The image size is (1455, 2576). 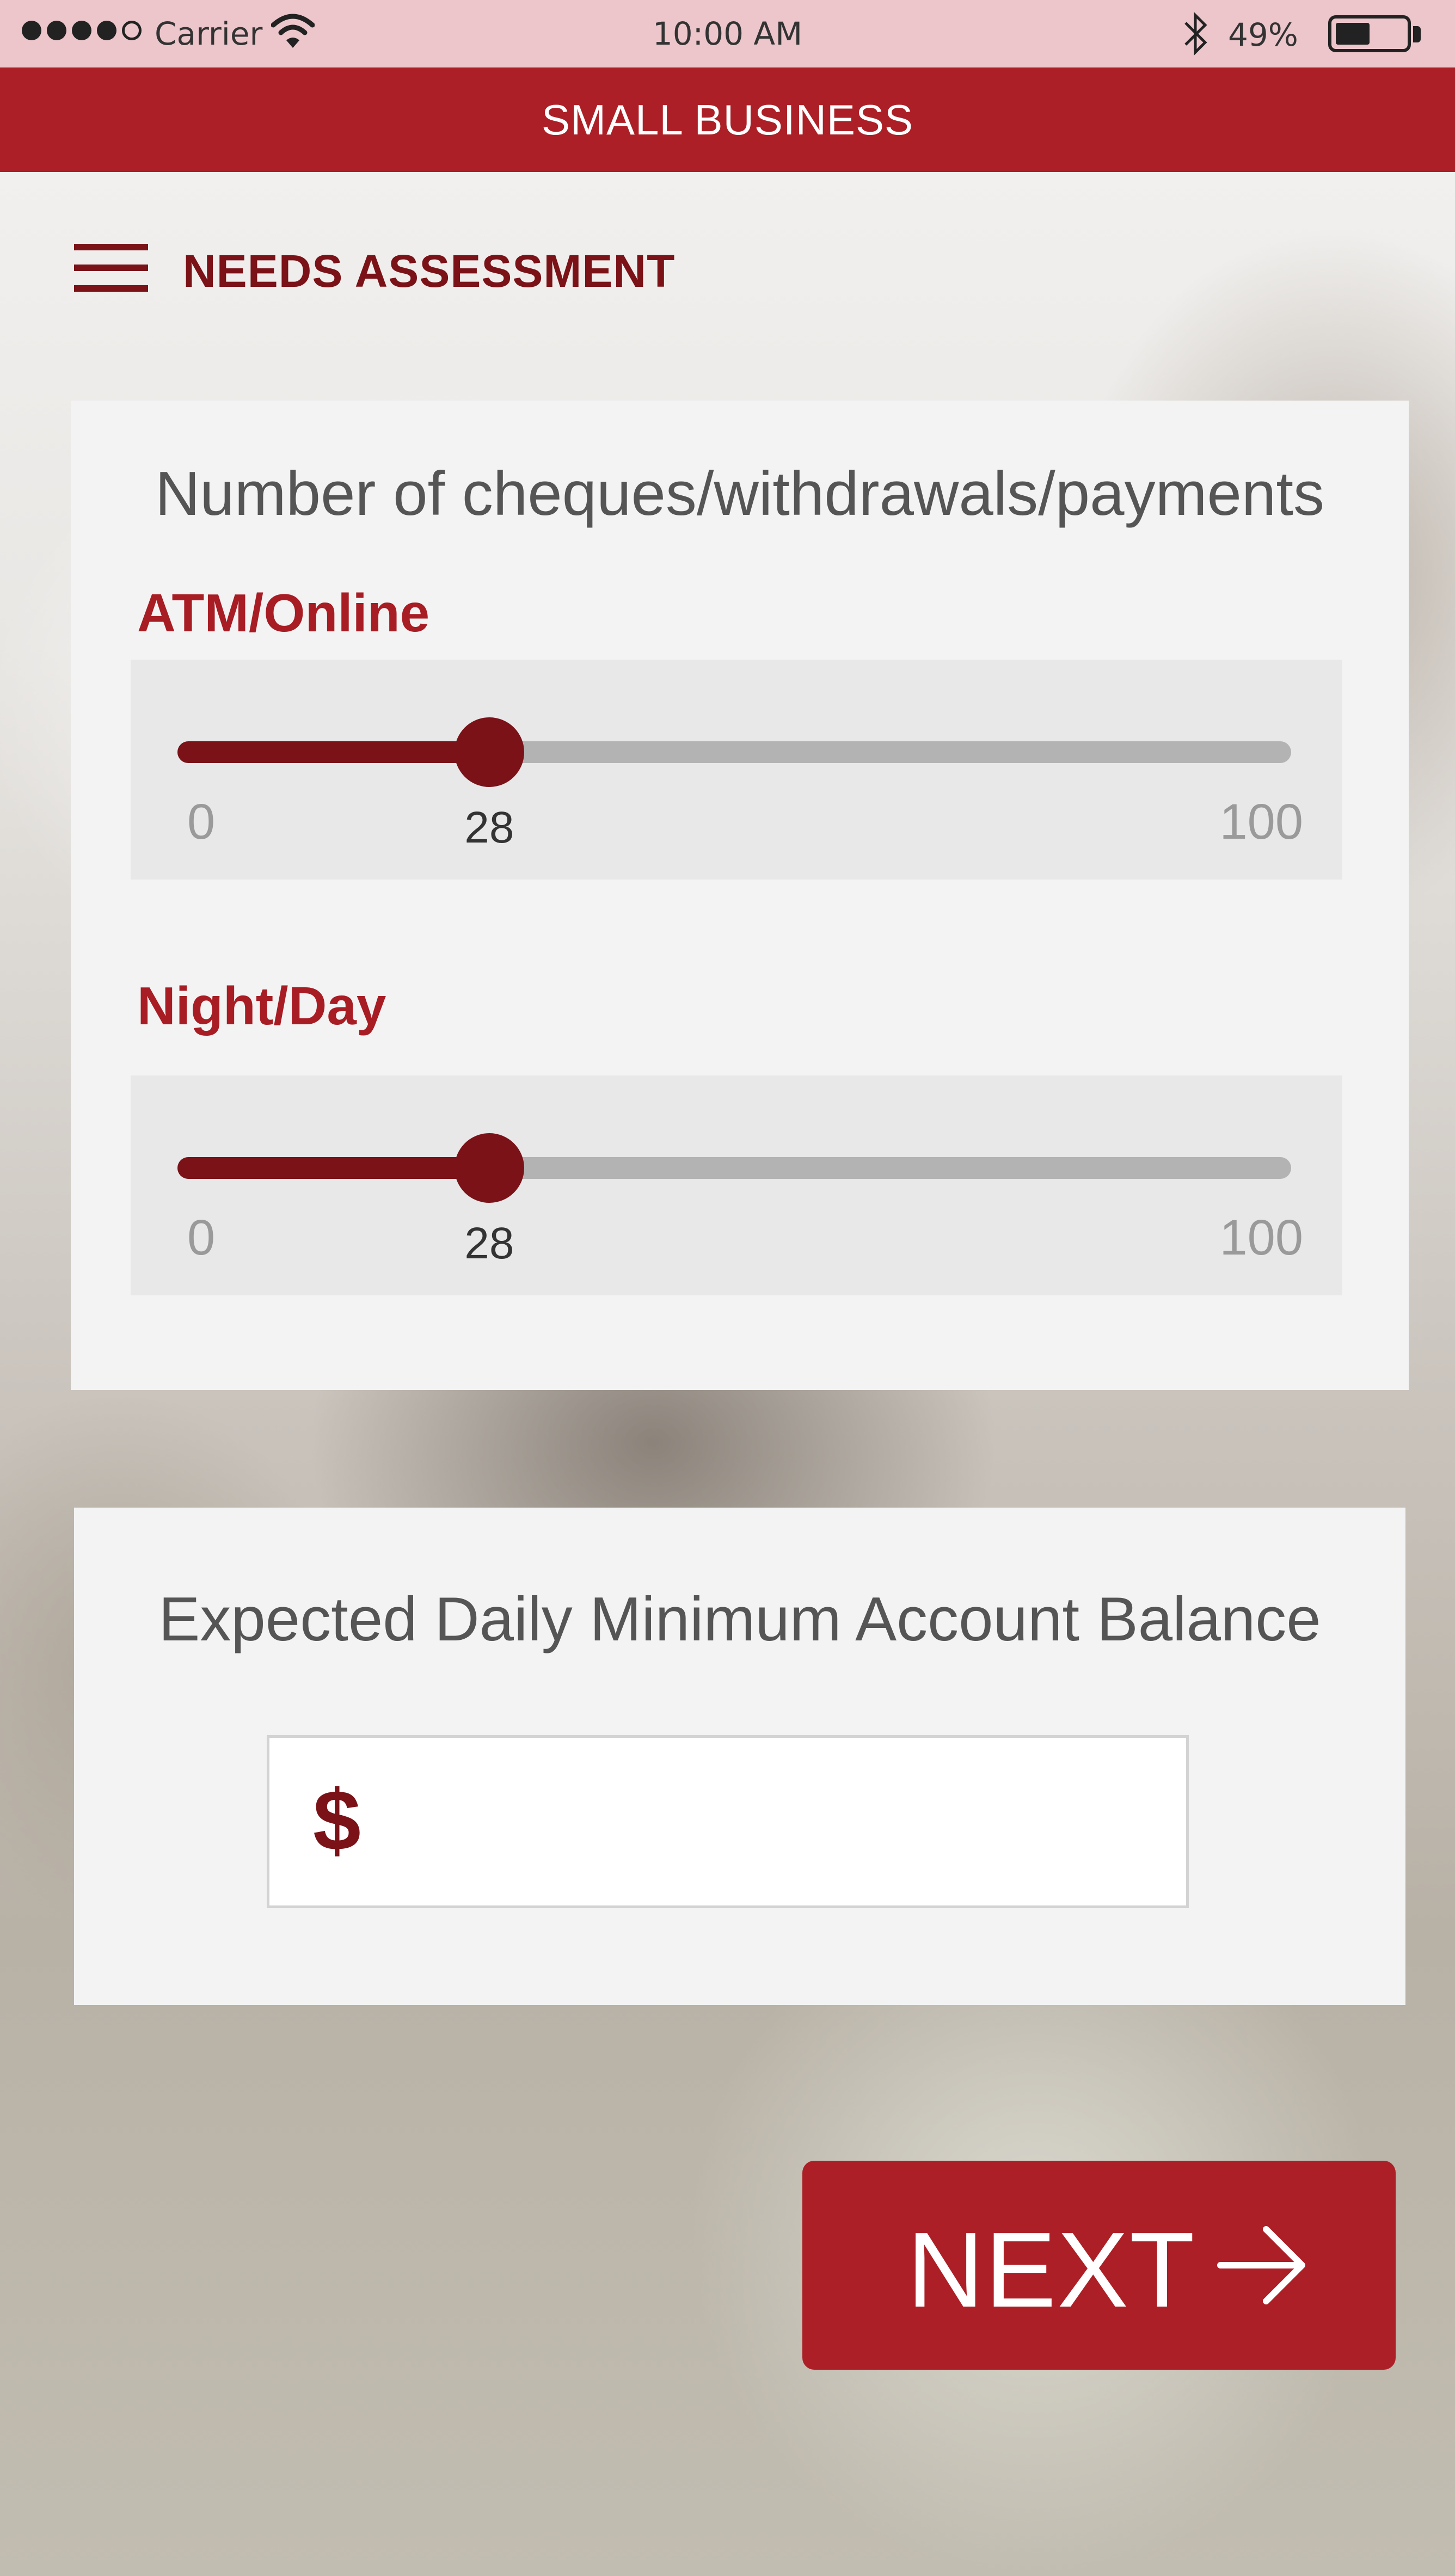 I want to click on page-title: NEEDS ASSESSMENT, so click(x=429, y=271).